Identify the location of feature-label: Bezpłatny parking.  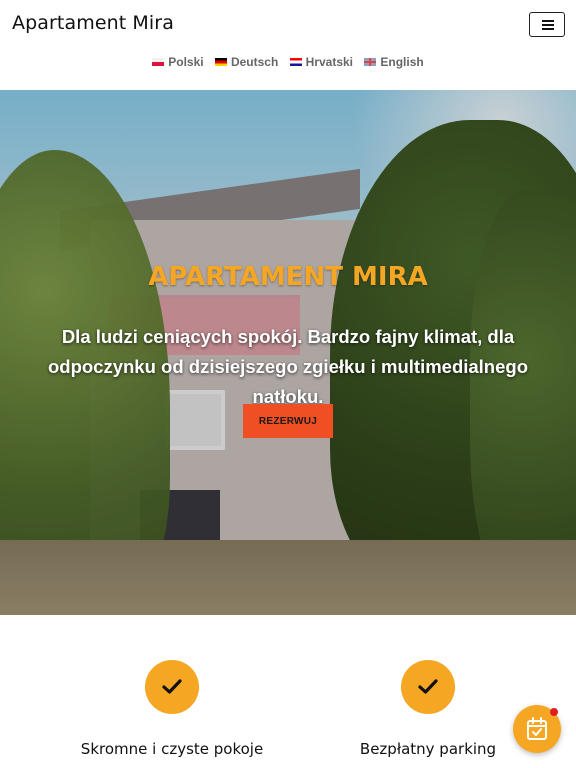
(428, 749).